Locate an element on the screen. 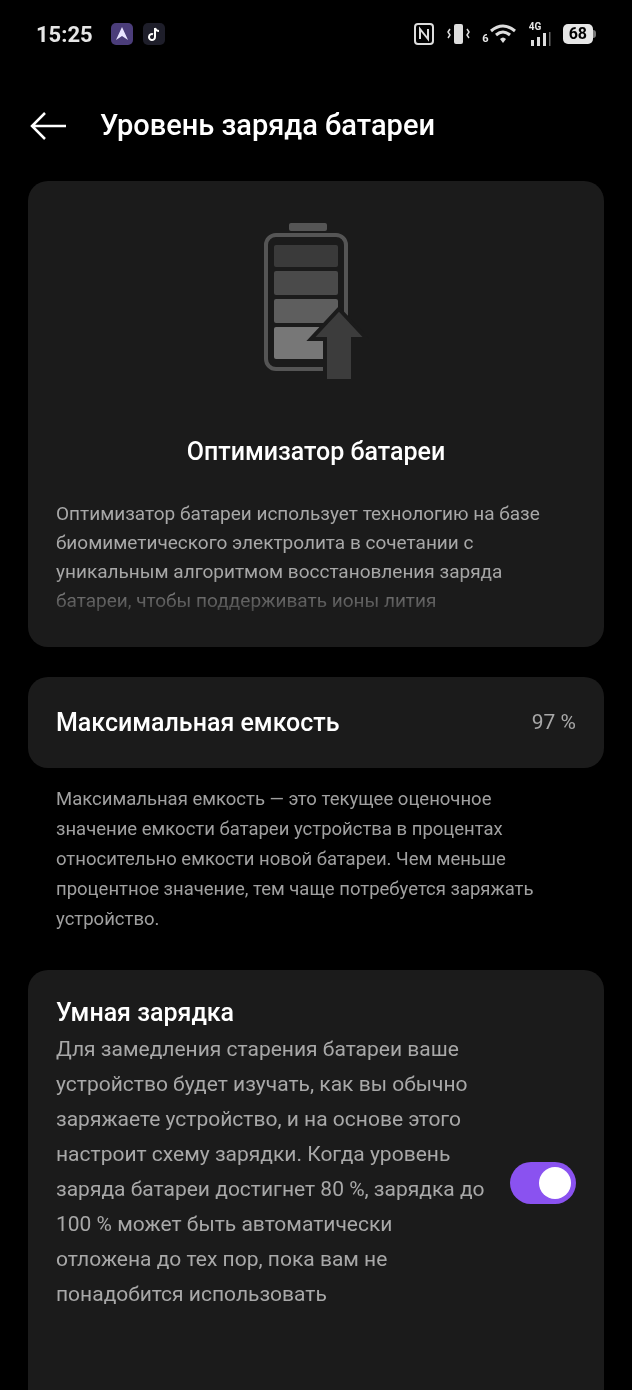 Image resolution: width=632 pixels, height=1390 pixels. status-time: 15:25 is located at coordinates (64, 34).